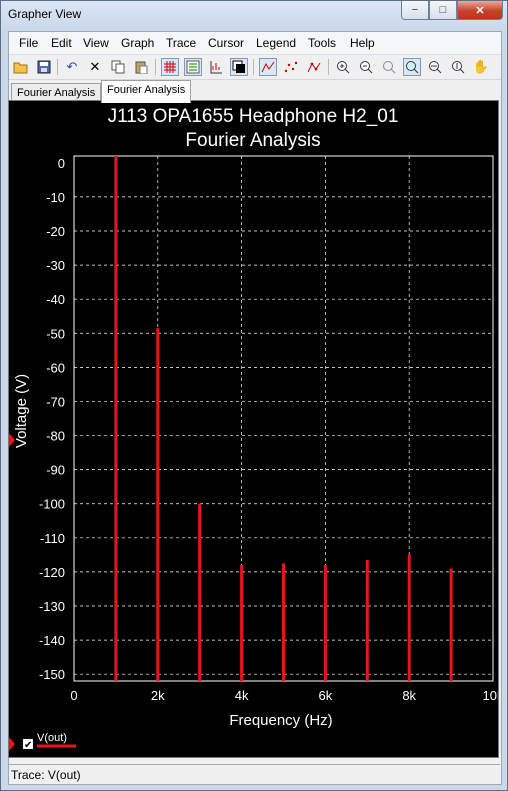 Image resolution: width=508 pixels, height=791 pixels. I want to click on zoom-y-icon, so click(458, 67).